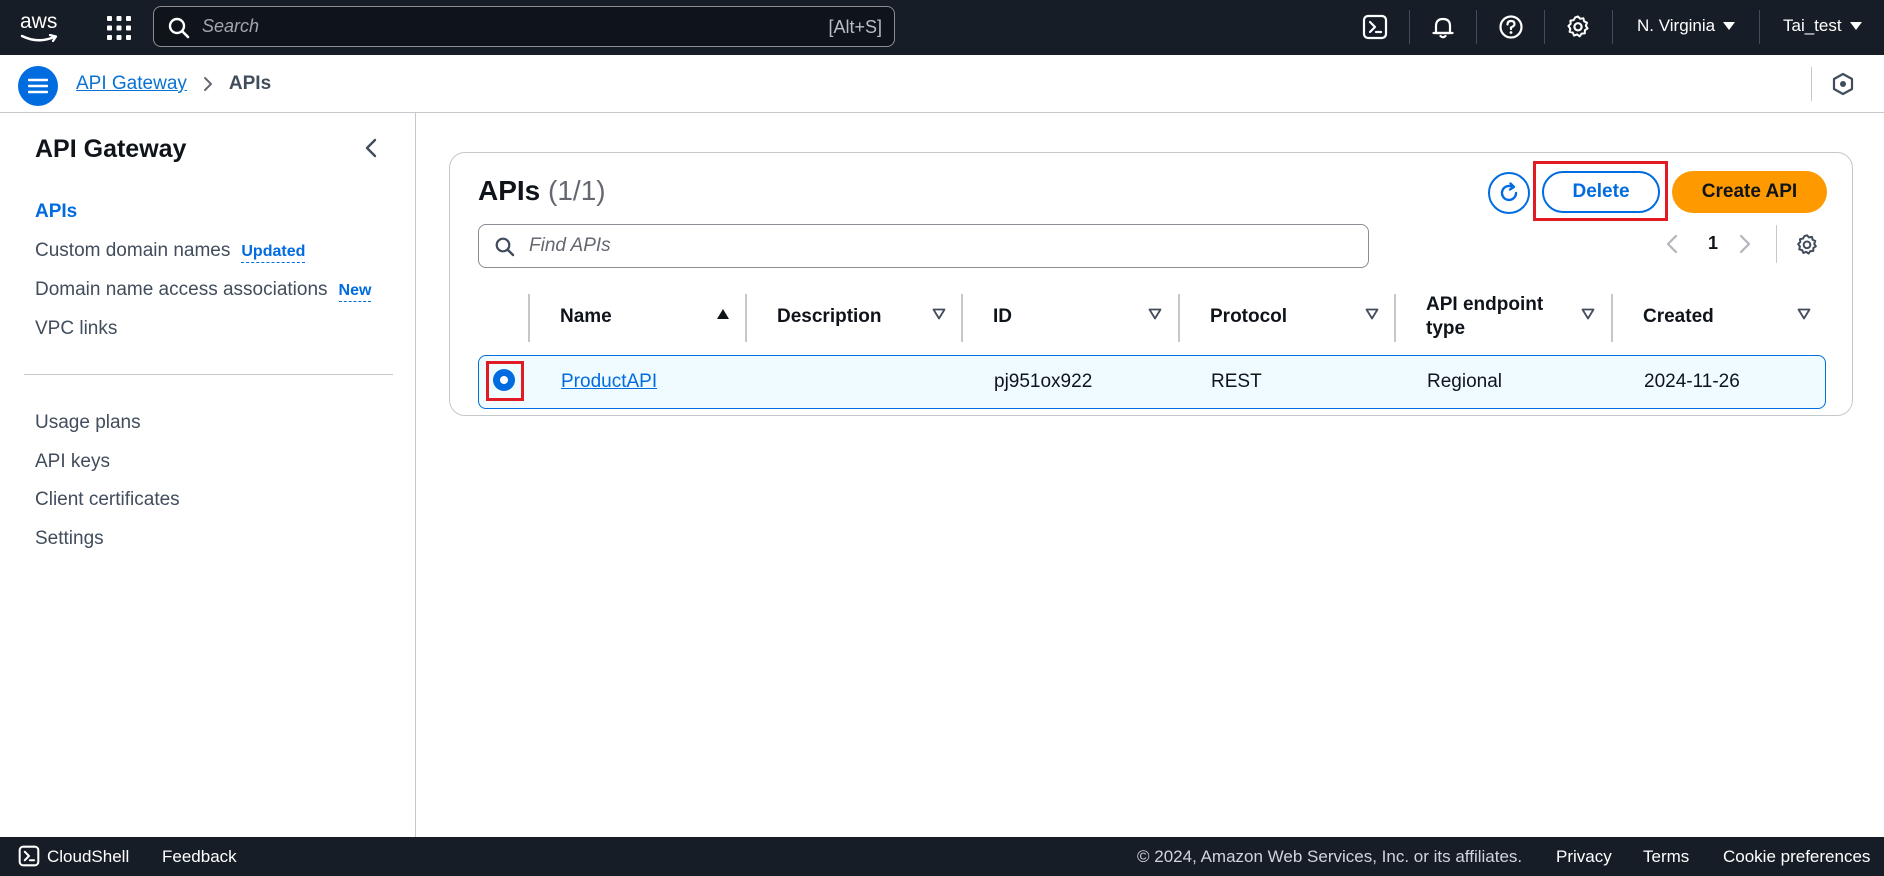 The image size is (1884, 876). I want to click on column-header-description: Description, so click(829, 317).